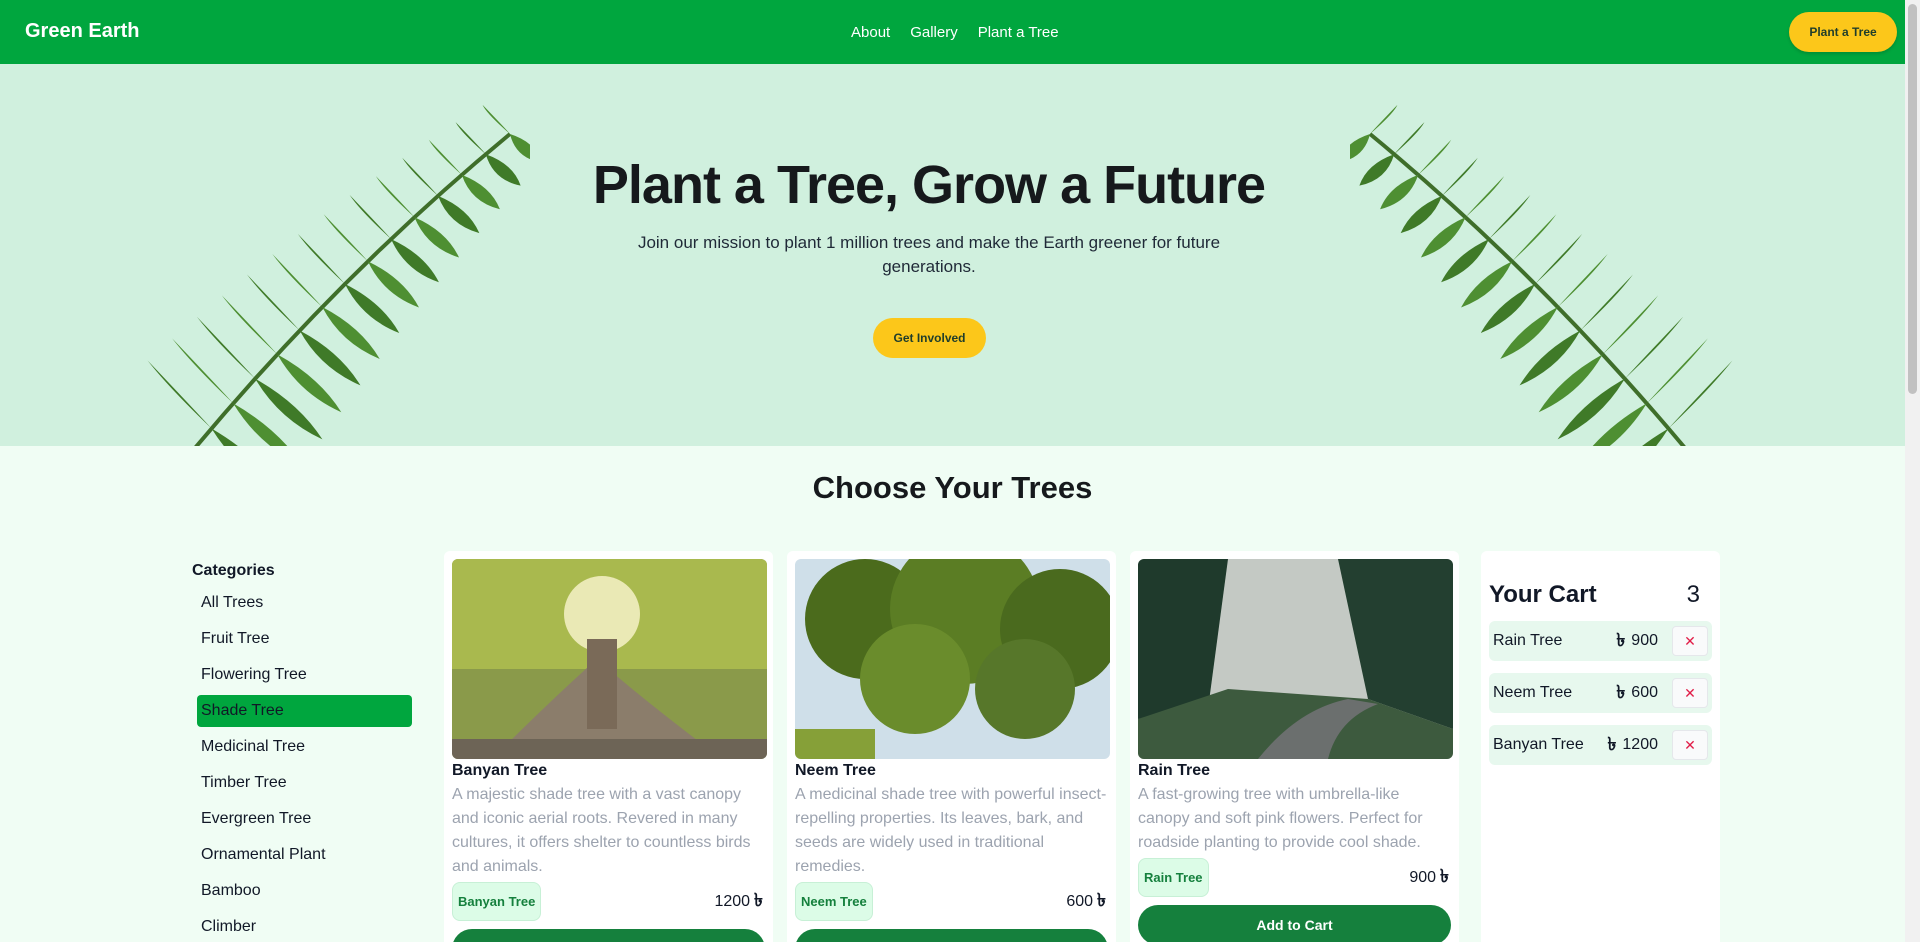  I want to click on cart-item-price: ৳ 900, so click(1637, 641).